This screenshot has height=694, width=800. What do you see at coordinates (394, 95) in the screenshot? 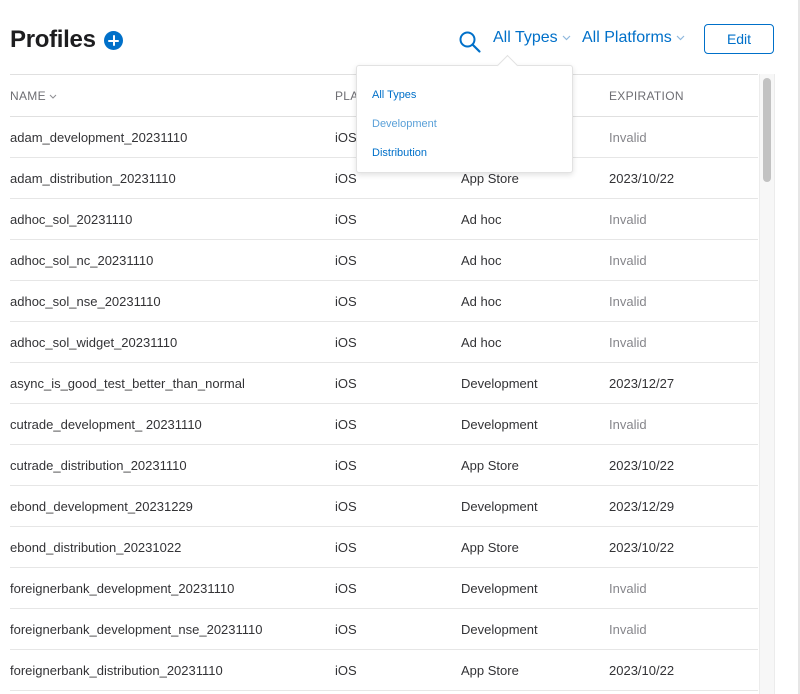
I see `menu-item-all-types: All Types` at bounding box center [394, 95].